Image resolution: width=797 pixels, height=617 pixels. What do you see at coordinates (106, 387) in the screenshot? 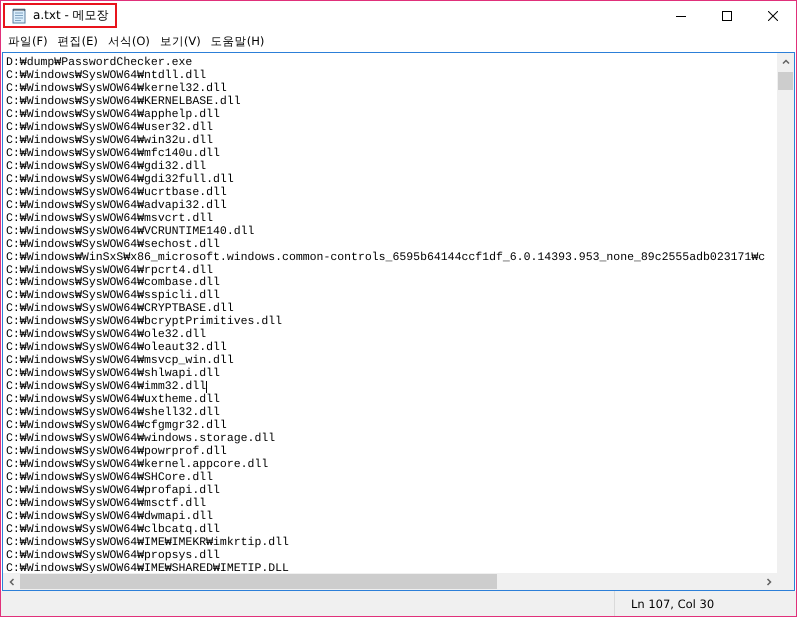
I see `text-line: C:₩Windows₩SysWOW64₩imm32.dll` at bounding box center [106, 387].